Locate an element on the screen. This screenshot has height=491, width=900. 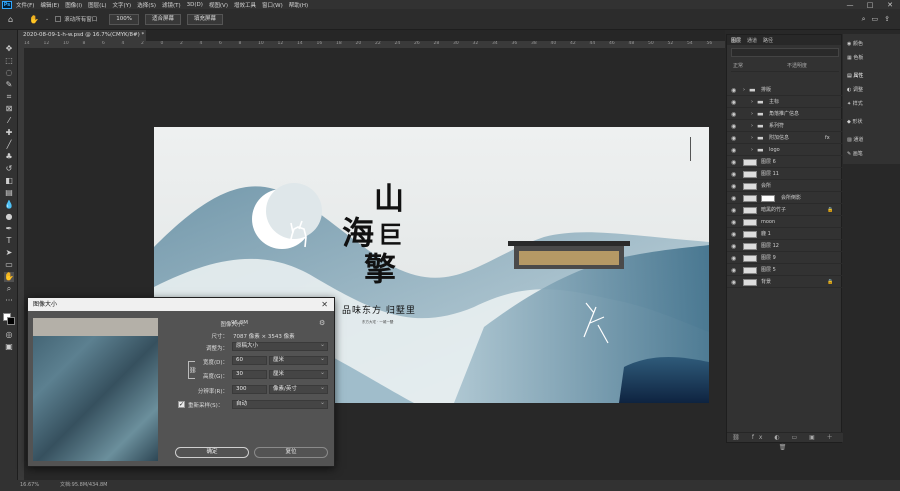
layers-footer: ⛓ fx ◐ ▭ ▣ ＋ 🗑 is located at coordinates (785, 441).